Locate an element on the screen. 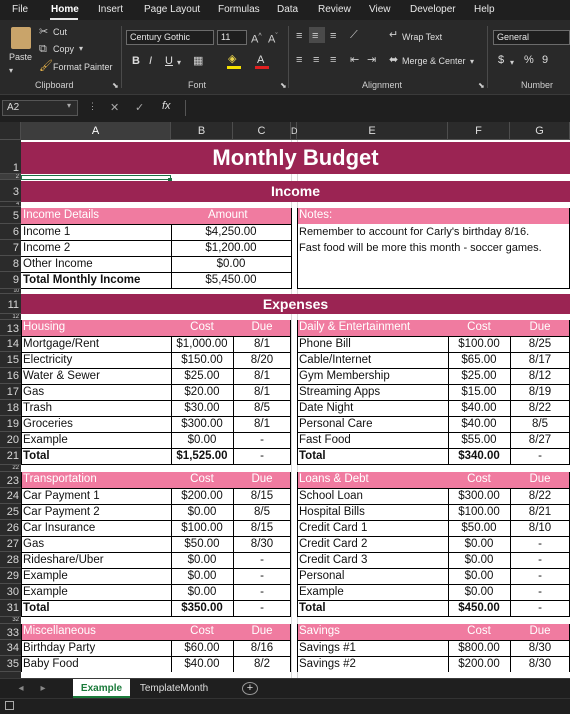 This screenshot has height=714, width=570. row-header: 17 is located at coordinates (10, 392).